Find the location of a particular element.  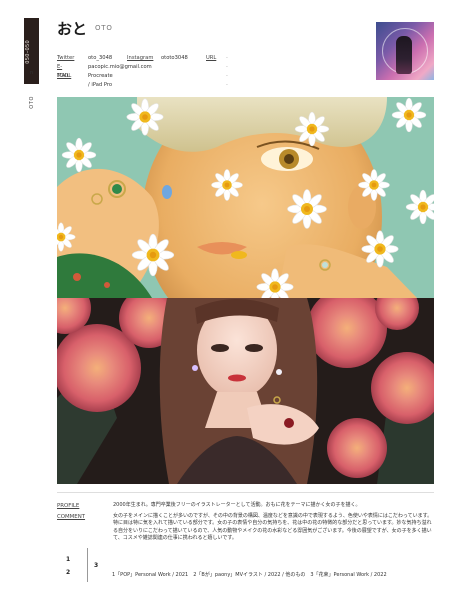

index-number-2: 2 is located at coordinates (68, 572).